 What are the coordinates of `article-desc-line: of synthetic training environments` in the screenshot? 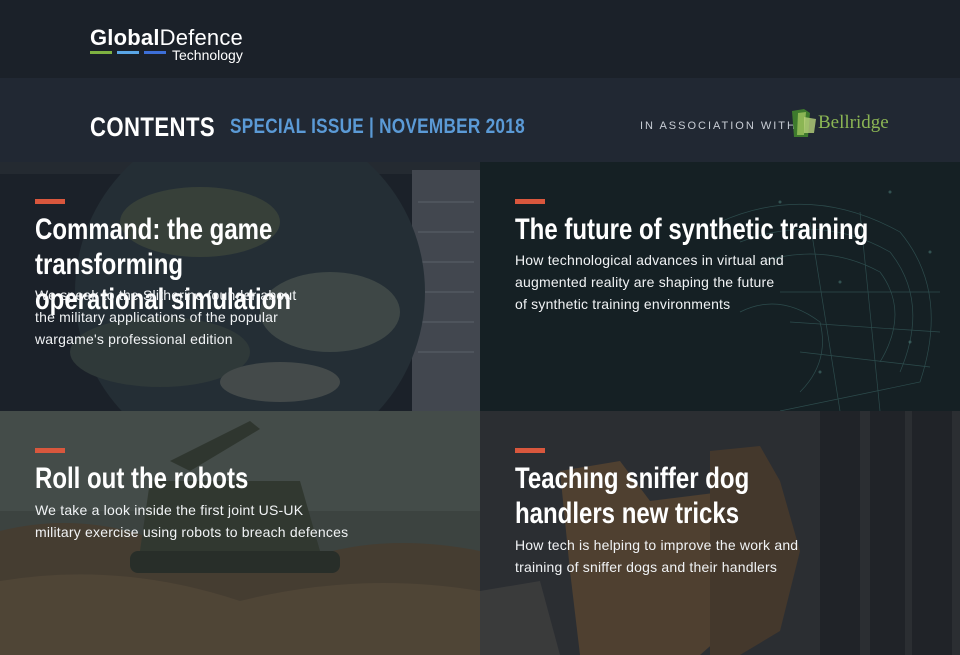 It's located at (623, 304).